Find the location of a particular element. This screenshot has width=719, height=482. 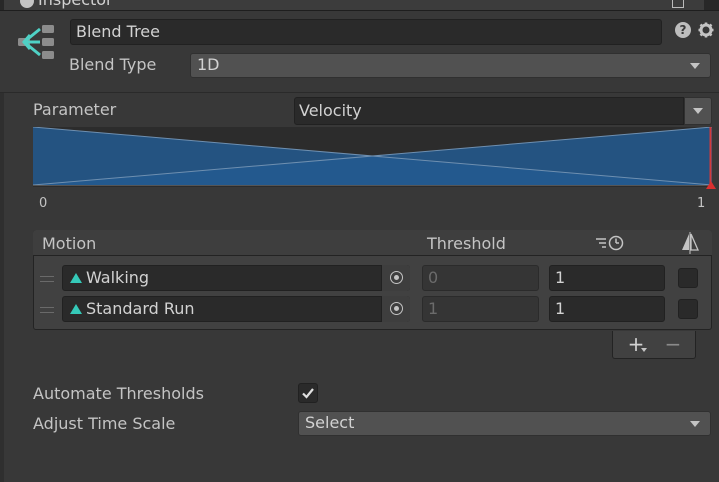

blend-type-dropdown: 1D is located at coordinates (450, 65).